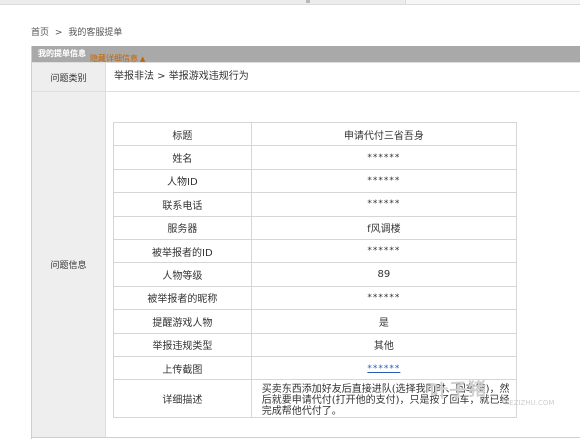 This screenshot has width=580, height=439. Describe the element at coordinates (182, 157) in the screenshot. I see `row-key: 姓名` at that location.